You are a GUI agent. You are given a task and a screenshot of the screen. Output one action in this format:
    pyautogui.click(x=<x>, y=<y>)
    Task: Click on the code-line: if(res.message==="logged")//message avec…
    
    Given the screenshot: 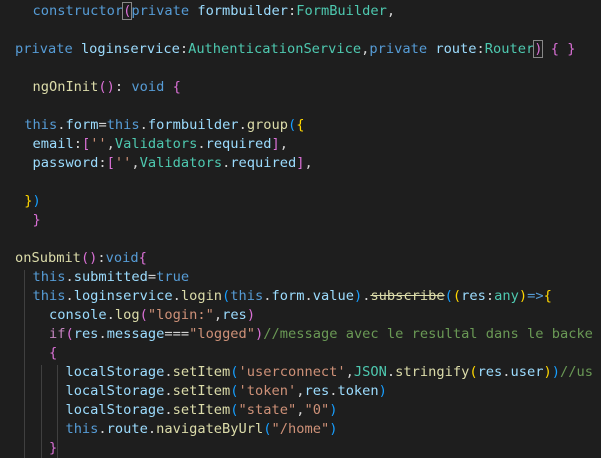 What is the action you would take?
    pyautogui.click(x=304, y=334)
    